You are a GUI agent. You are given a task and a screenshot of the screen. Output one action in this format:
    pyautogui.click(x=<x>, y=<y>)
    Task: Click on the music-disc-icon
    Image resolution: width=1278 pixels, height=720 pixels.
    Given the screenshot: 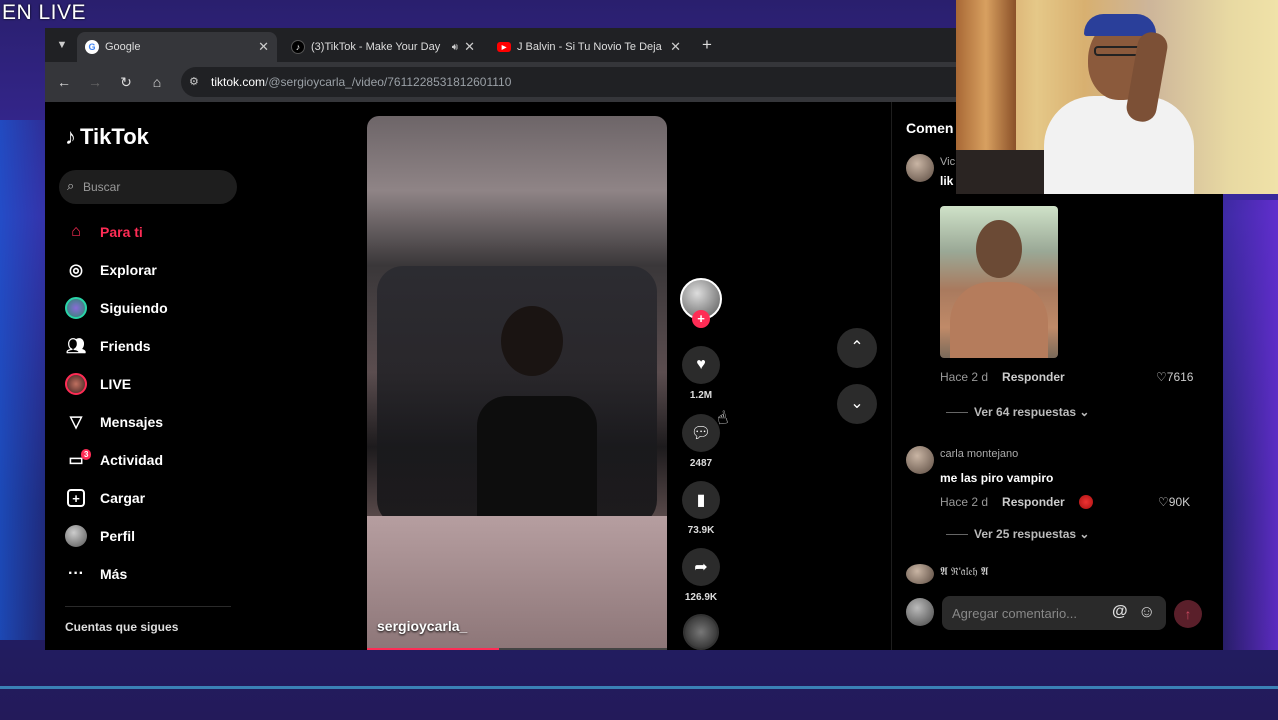 What is the action you would take?
    pyautogui.click(x=701, y=632)
    